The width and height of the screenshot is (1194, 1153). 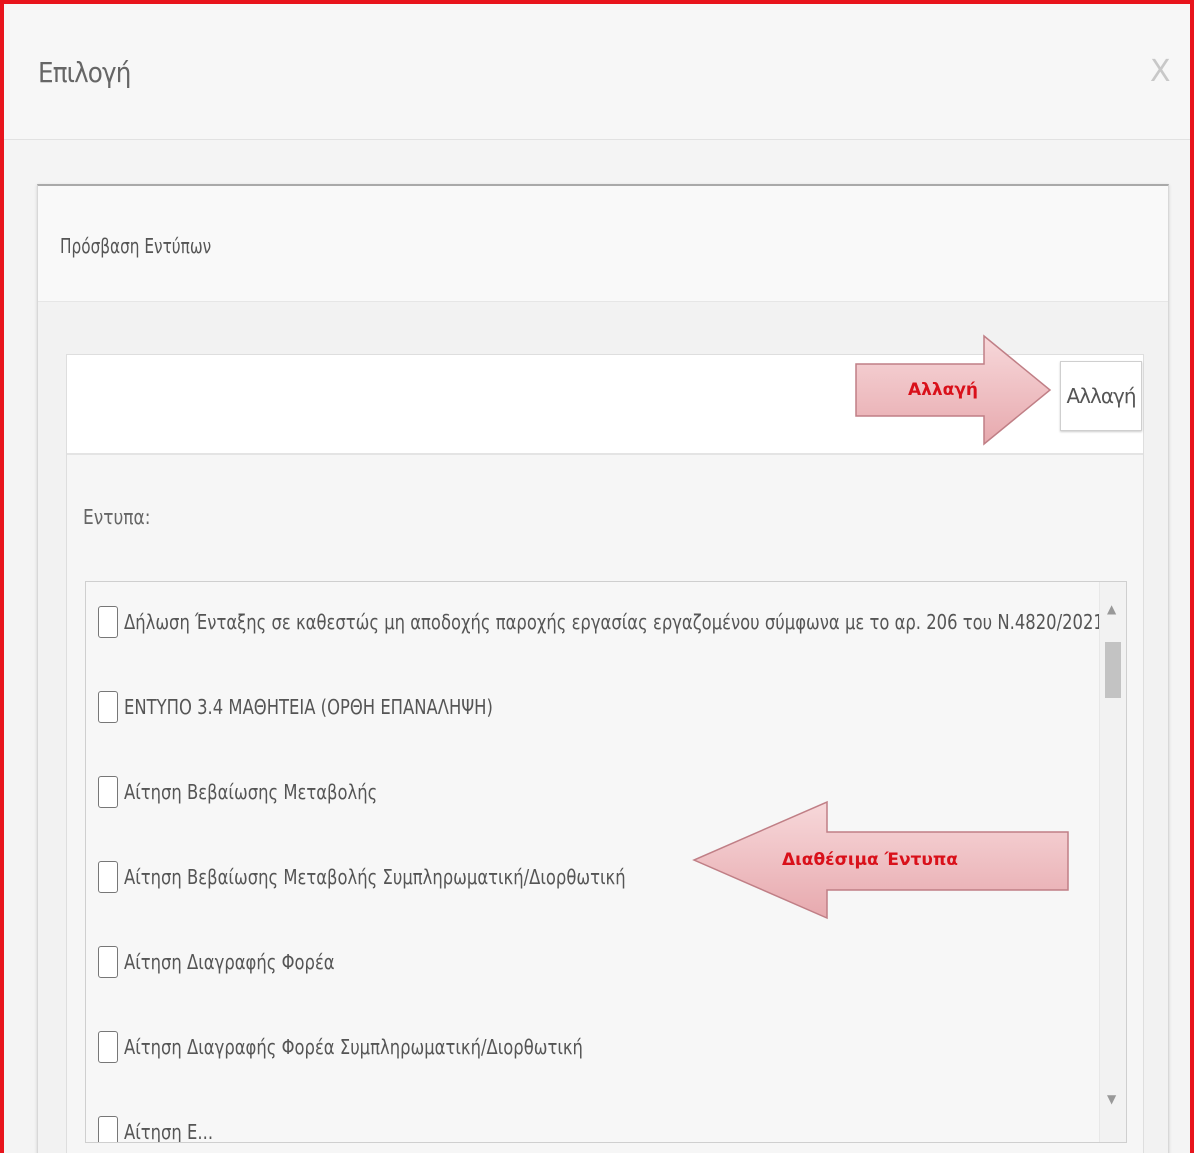 I want to click on list-item: ΕΝΤΥΠΟ 3.4 ΜΑΘΗΤΕΙΑ (ΟΡΘΗ ΕΠΑΝΑΛΗΨΗ), so click(x=336, y=707).